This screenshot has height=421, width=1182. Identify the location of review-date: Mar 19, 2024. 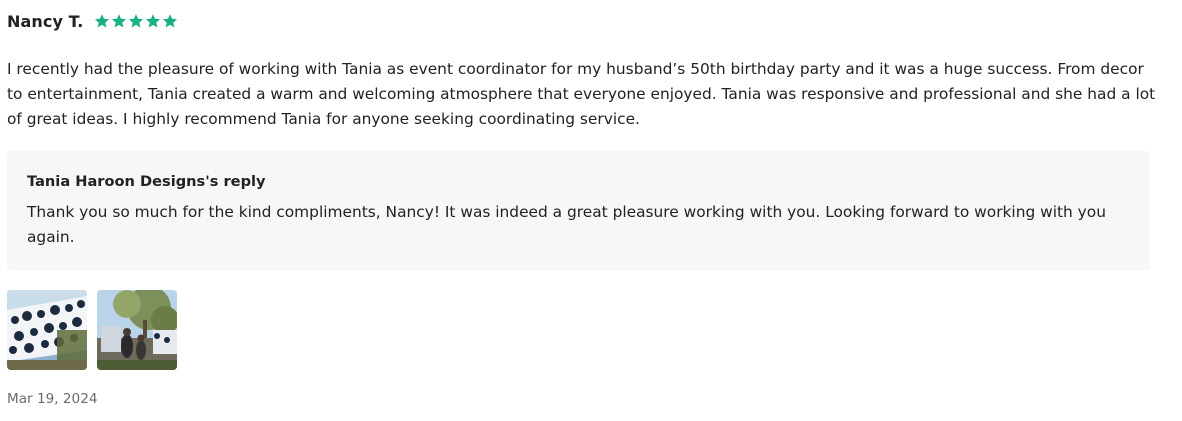
(52, 399).